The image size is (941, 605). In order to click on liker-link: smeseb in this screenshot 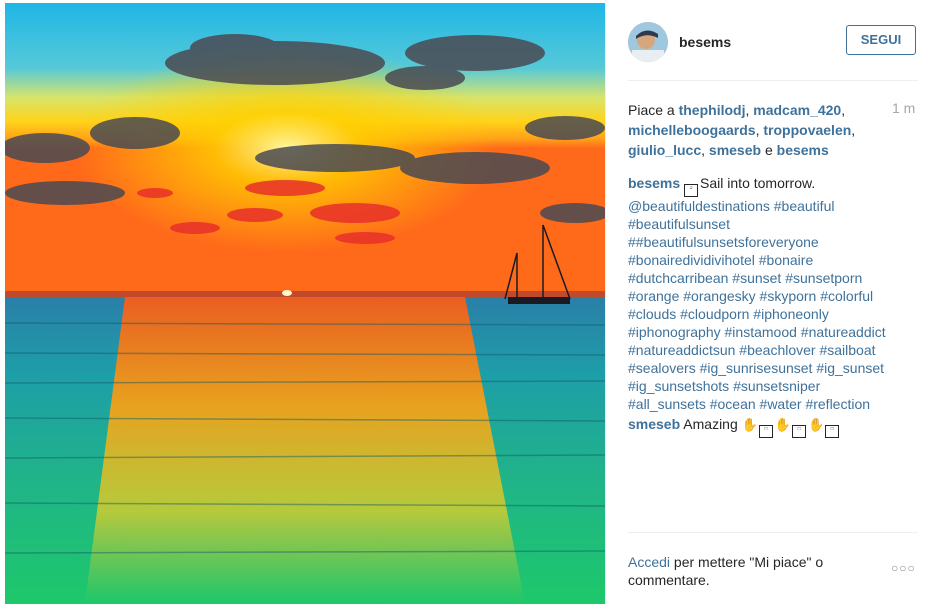, I will do `click(735, 150)`.